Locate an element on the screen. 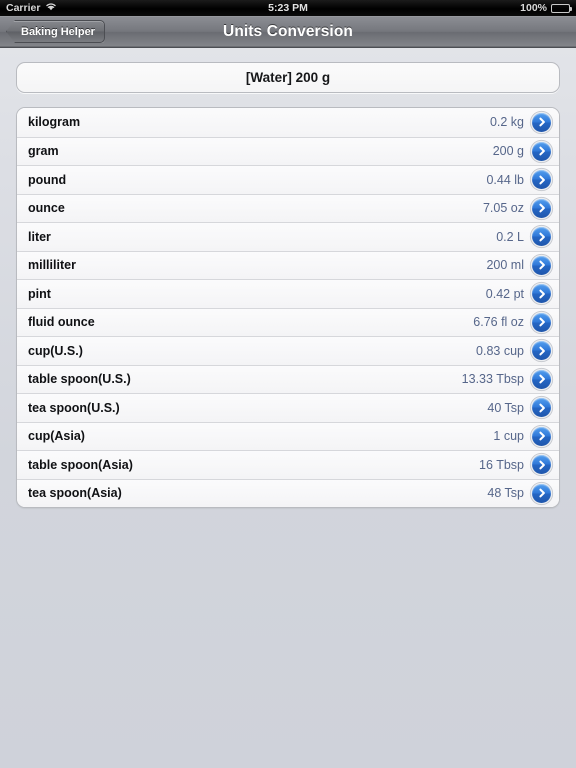 The width and height of the screenshot is (576, 768). unit-label: milliliter is located at coordinates (52, 265).